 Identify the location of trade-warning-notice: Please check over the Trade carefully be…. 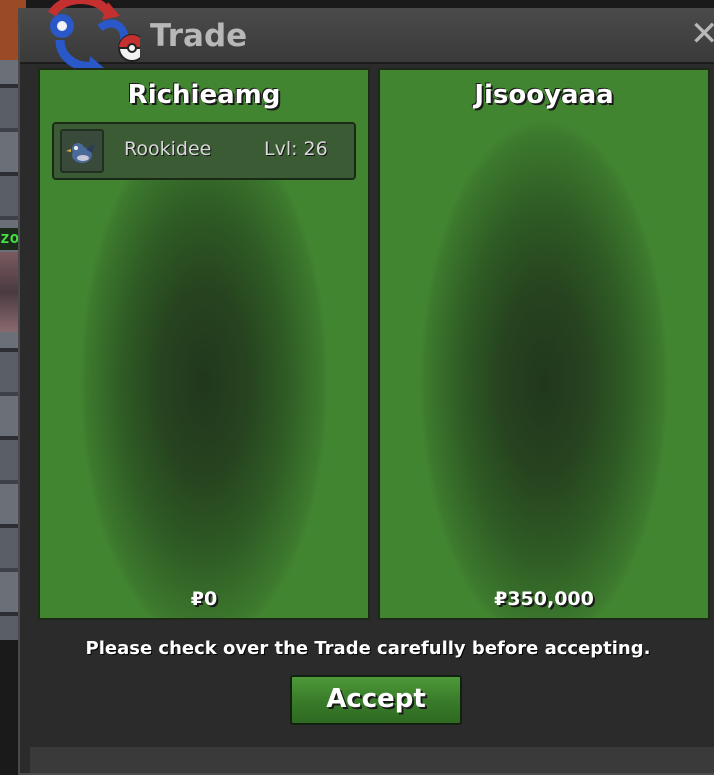
(368, 648).